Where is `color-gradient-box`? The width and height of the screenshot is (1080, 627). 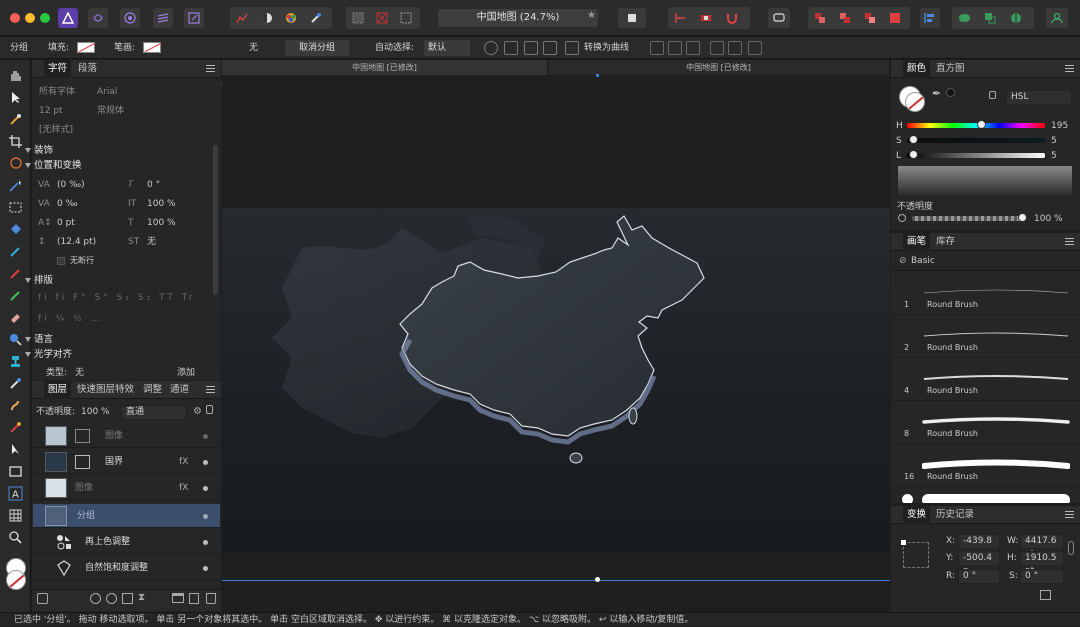
color-gradient-box is located at coordinates (985, 182).